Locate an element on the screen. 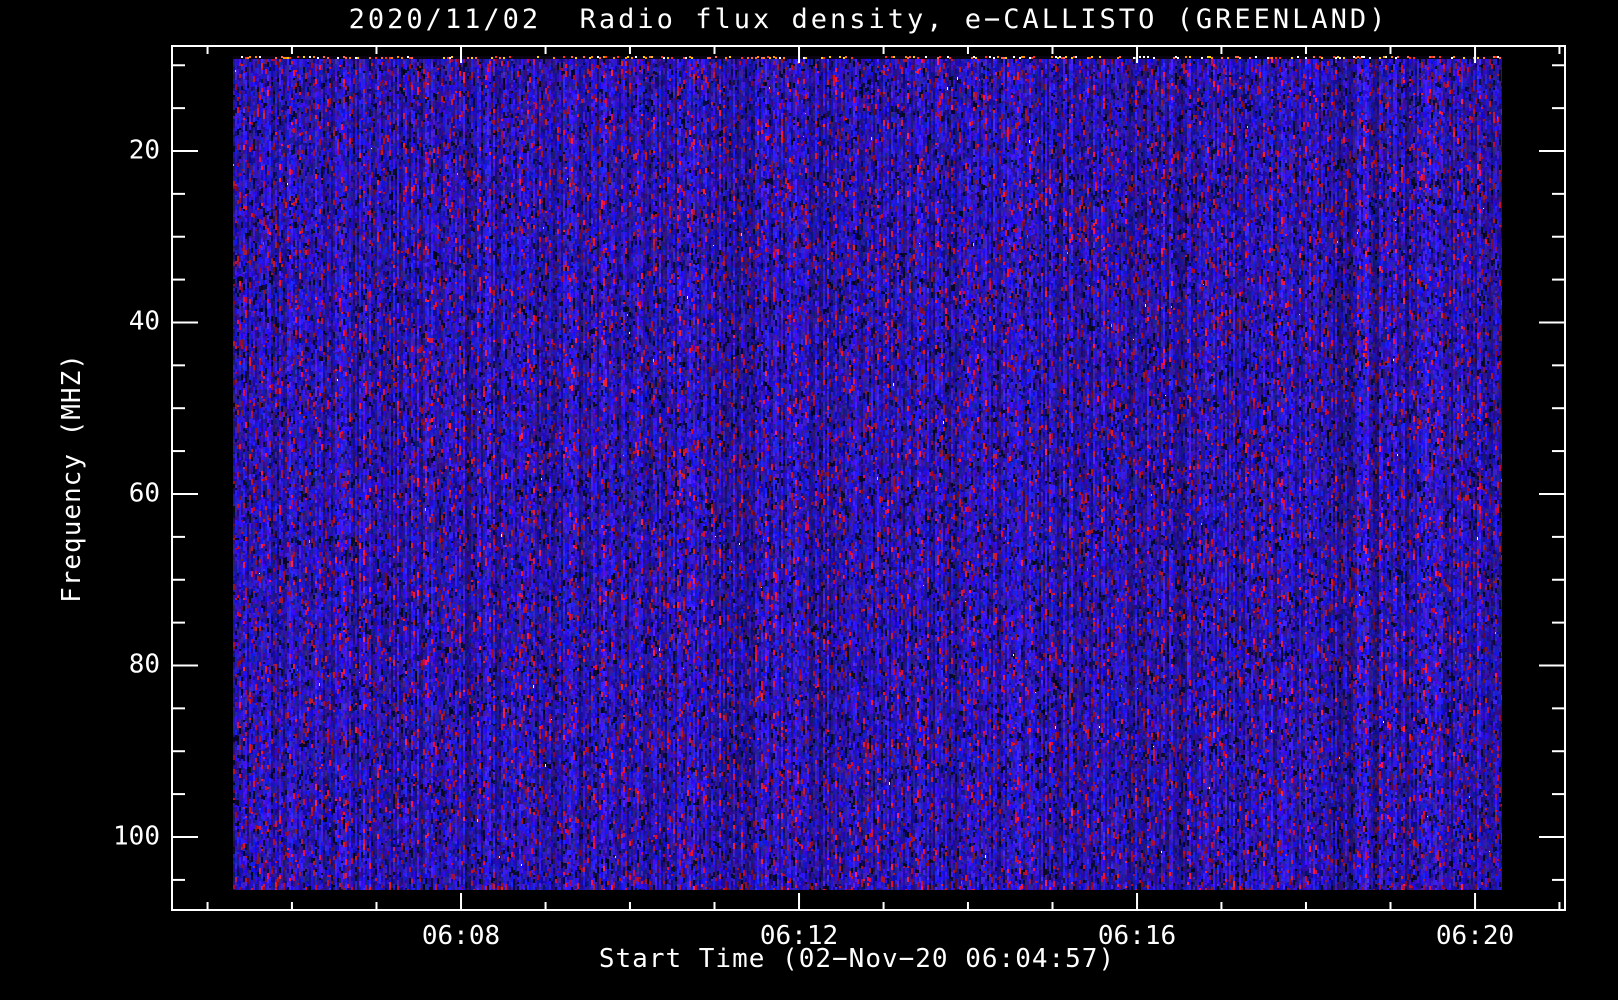 The height and width of the screenshot is (1000, 1618). y-tick-label: 100 is located at coordinates (136, 836).